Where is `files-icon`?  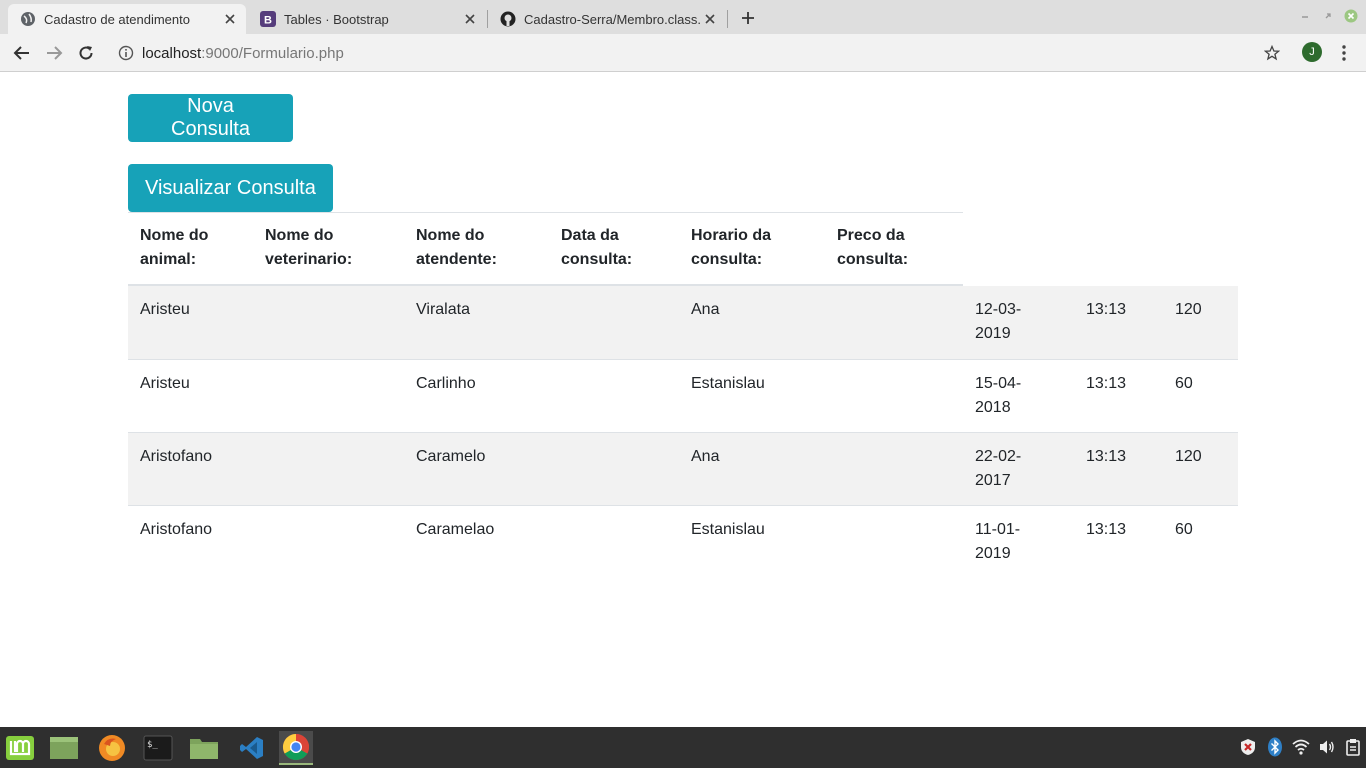 files-icon is located at coordinates (204, 749).